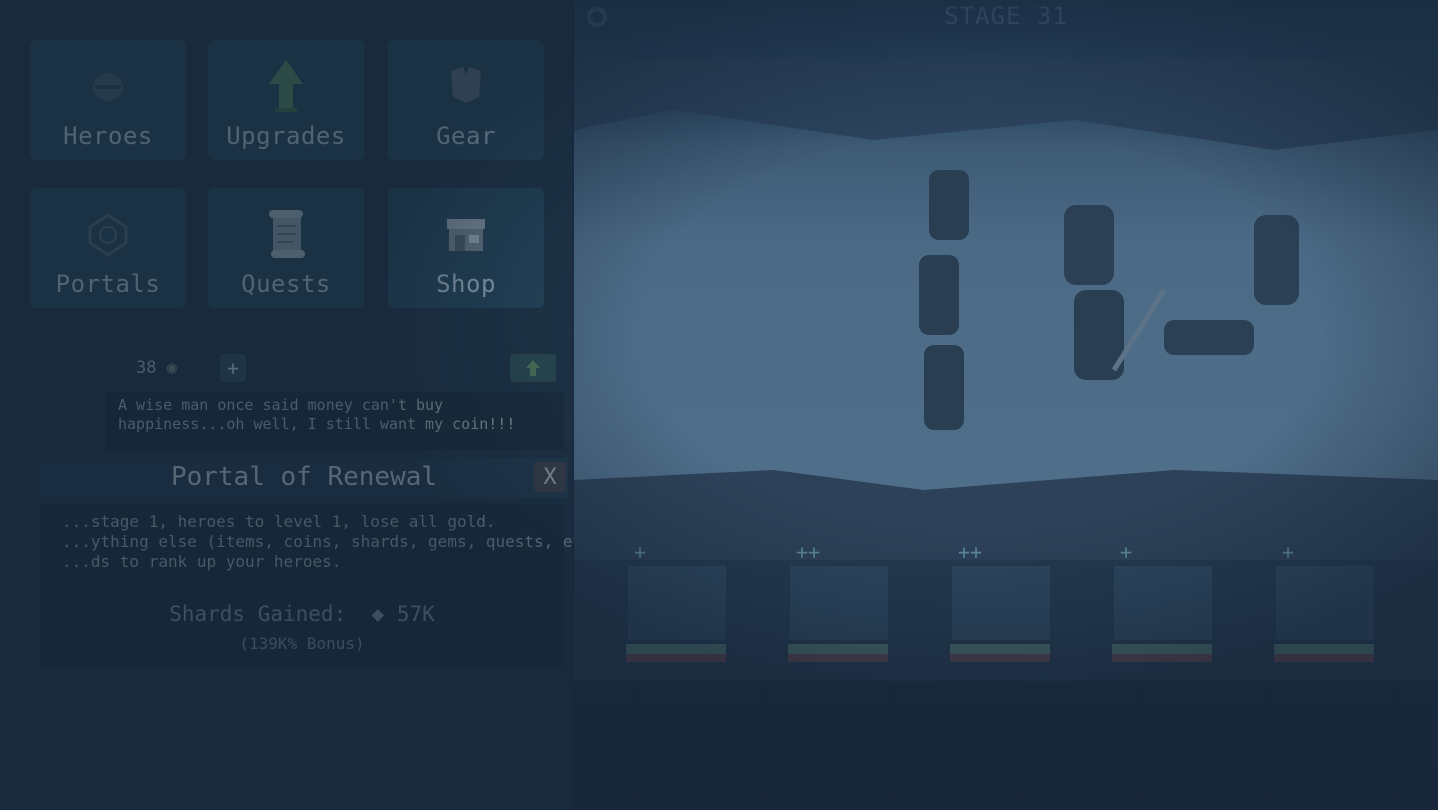 The height and width of the screenshot is (810, 1438). I want to click on cliff-wall, so click(1006, 105).